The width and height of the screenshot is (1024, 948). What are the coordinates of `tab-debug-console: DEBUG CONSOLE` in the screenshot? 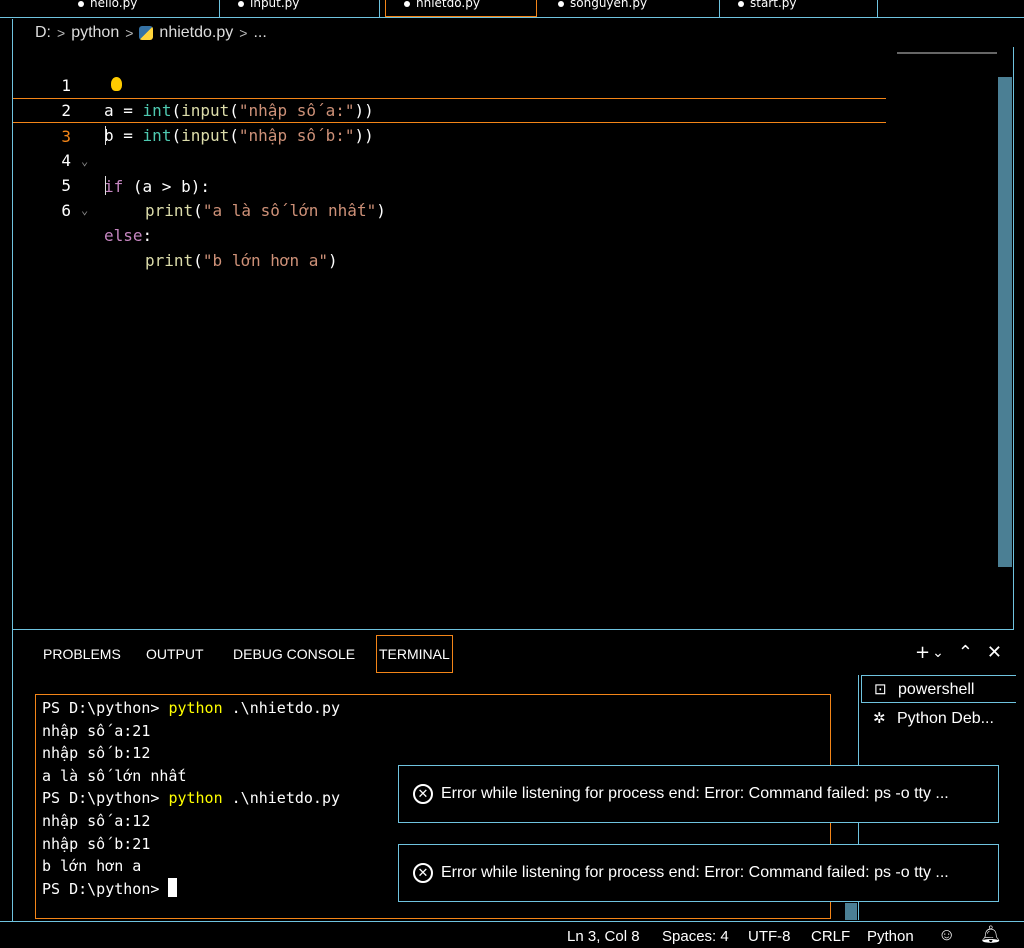 It's located at (294, 656).